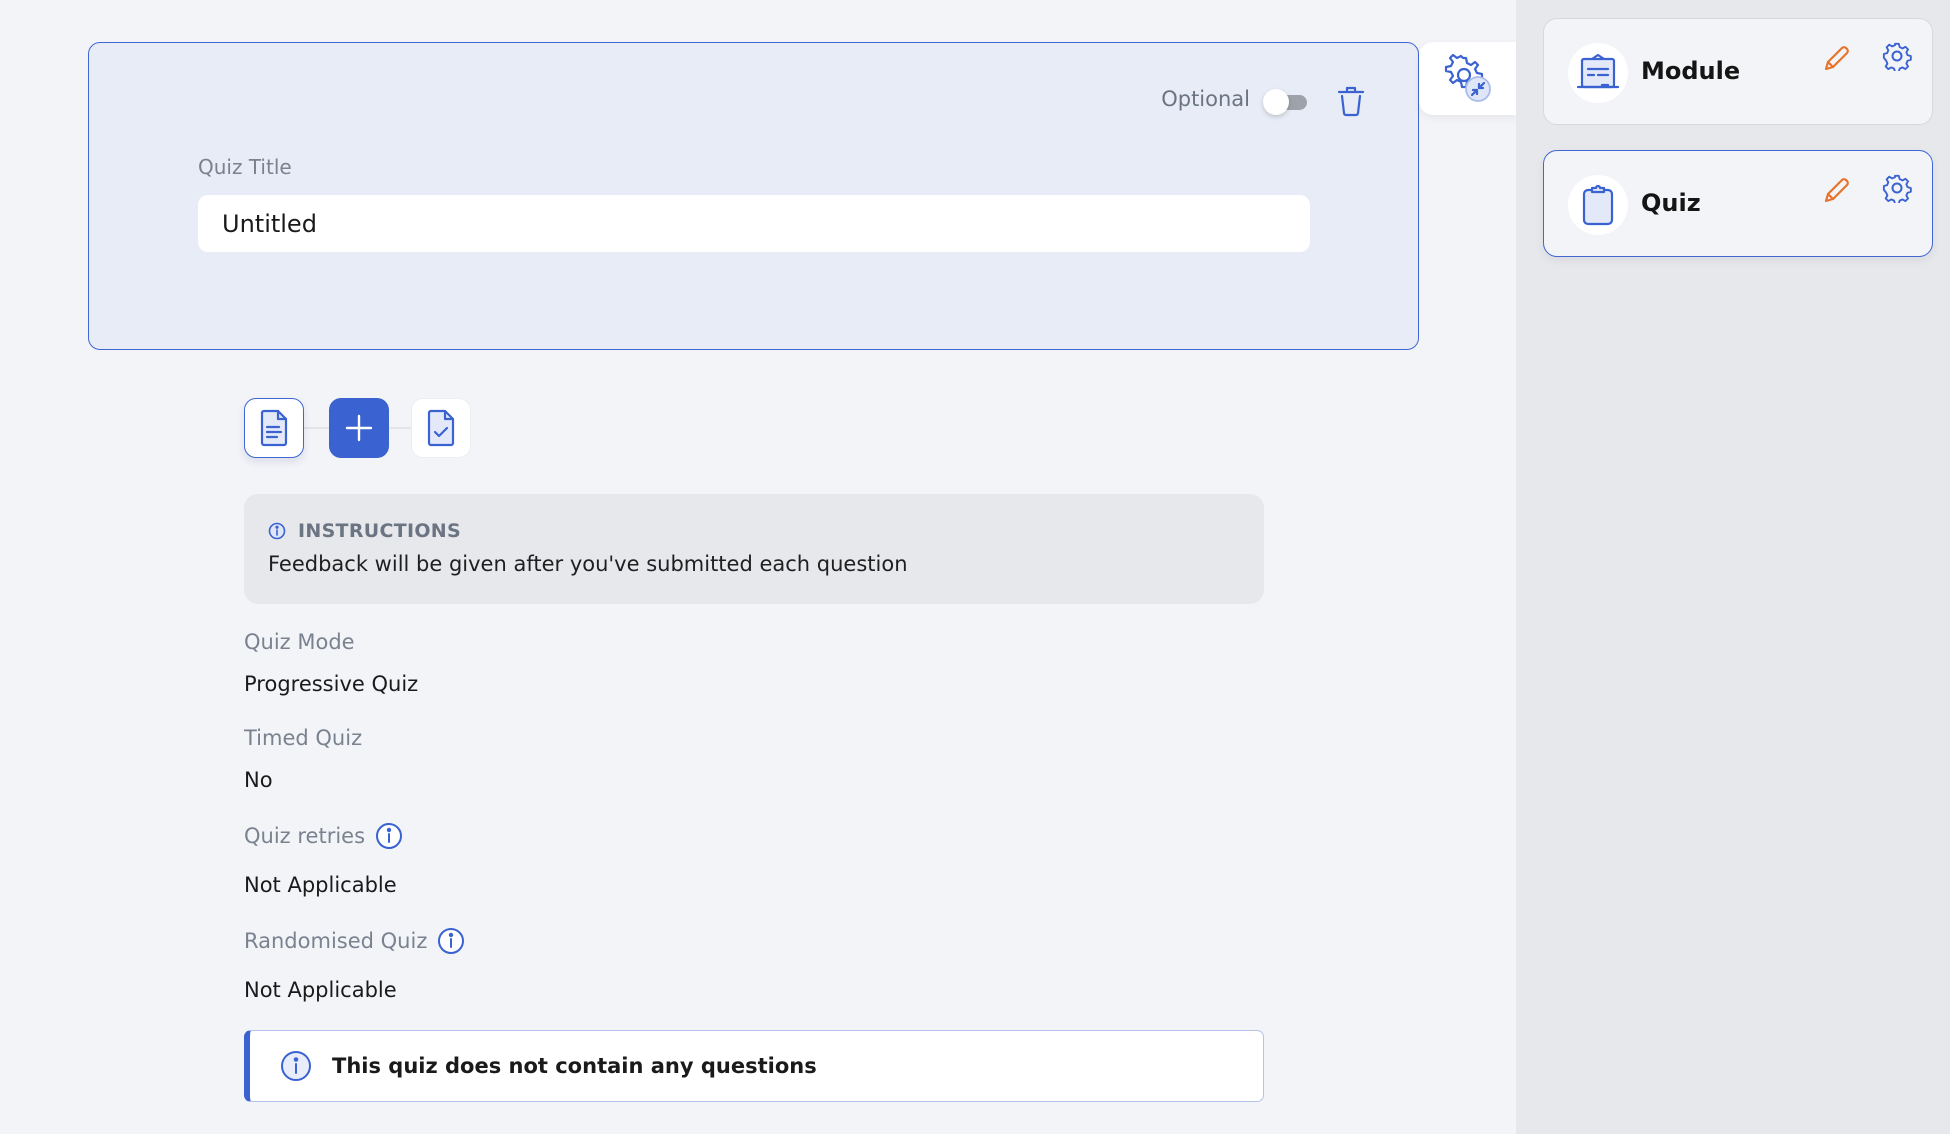 This screenshot has height=1134, width=1950. What do you see at coordinates (379, 531) in the screenshot?
I see `instructions-title: INSTRUCTIONS` at bounding box center [379, 531].